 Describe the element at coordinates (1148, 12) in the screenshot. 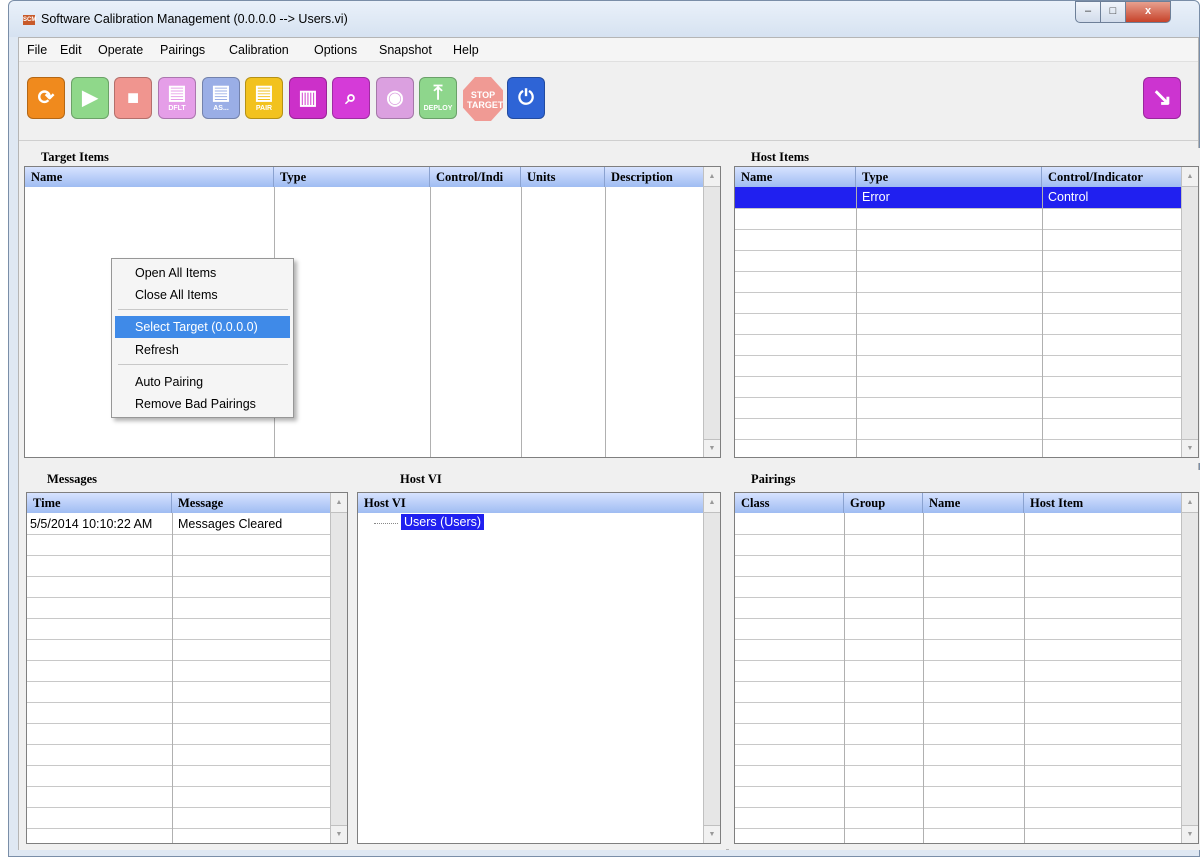

I see `close-button: x` at that location.